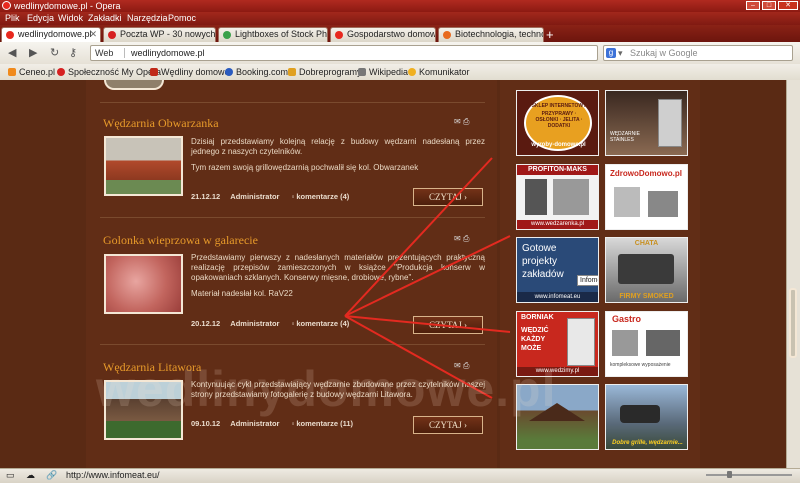 This screenshot has width=800, height=483. Describe the element at coordinates (550, 34) in the screenshot. I see `new-tab-button: +` at that location.